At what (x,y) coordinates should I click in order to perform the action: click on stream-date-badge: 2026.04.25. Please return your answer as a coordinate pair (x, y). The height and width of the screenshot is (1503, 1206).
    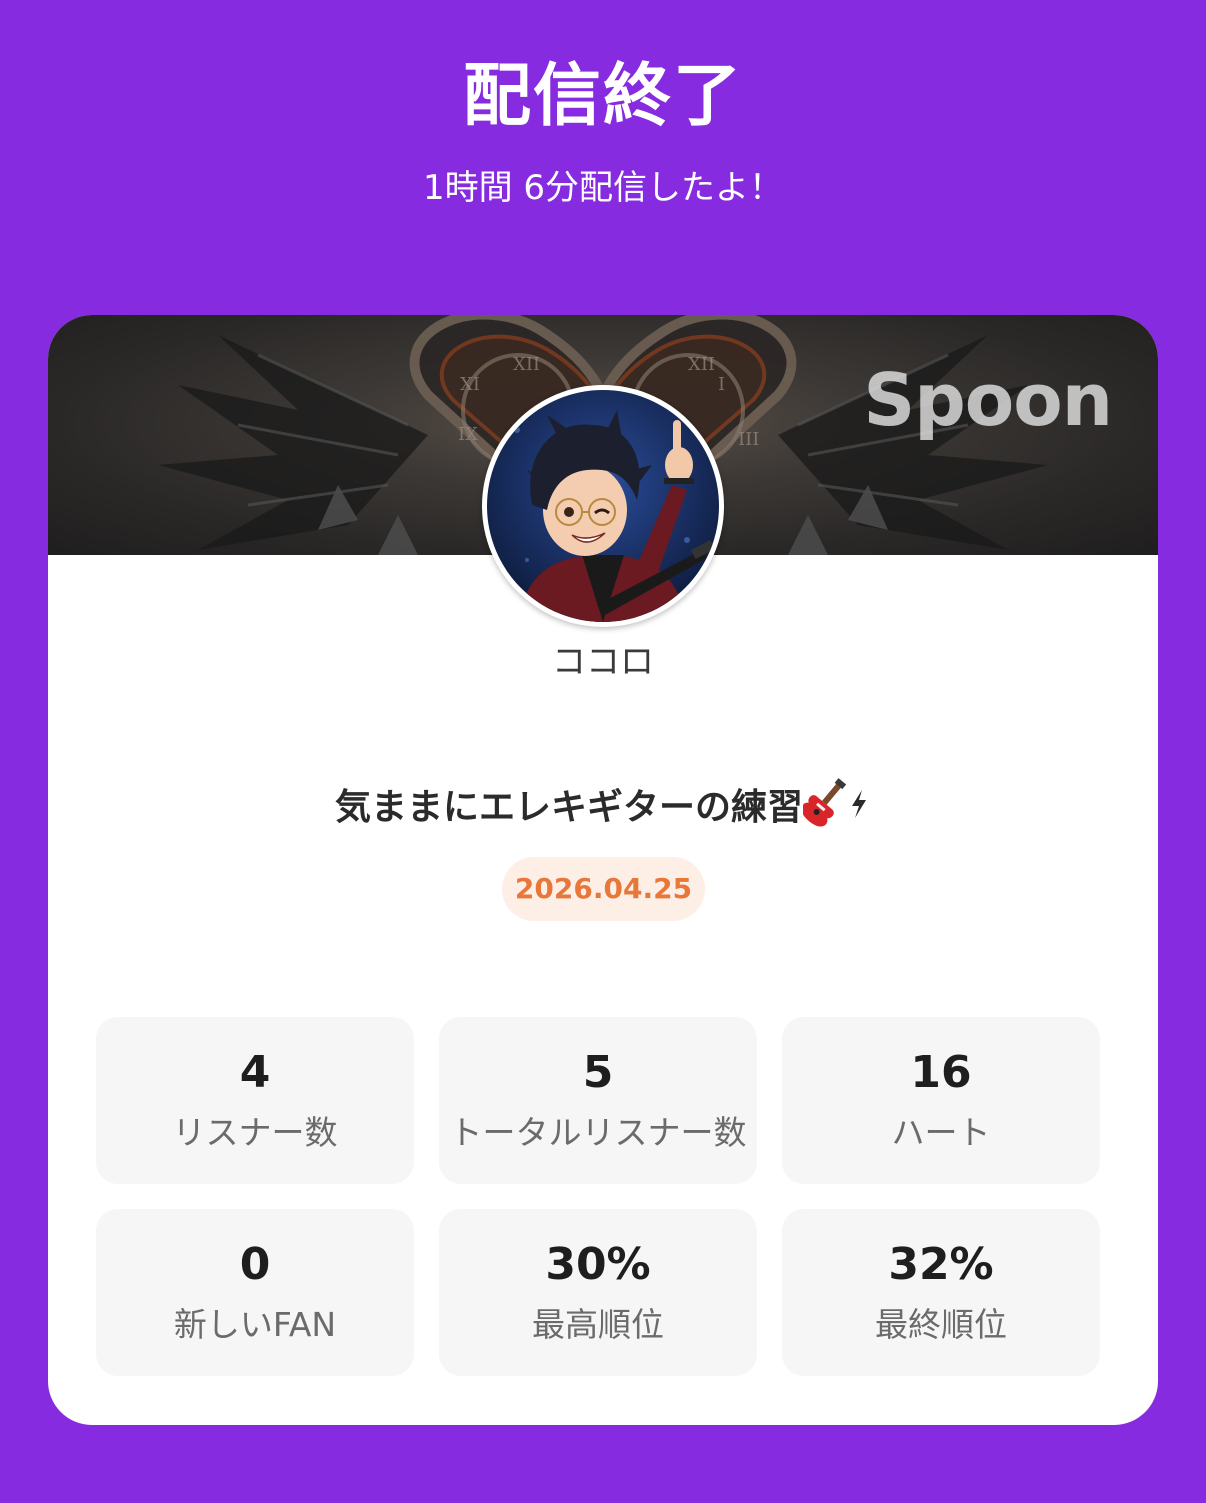
    Looking at the image, I should click on (603, 889).